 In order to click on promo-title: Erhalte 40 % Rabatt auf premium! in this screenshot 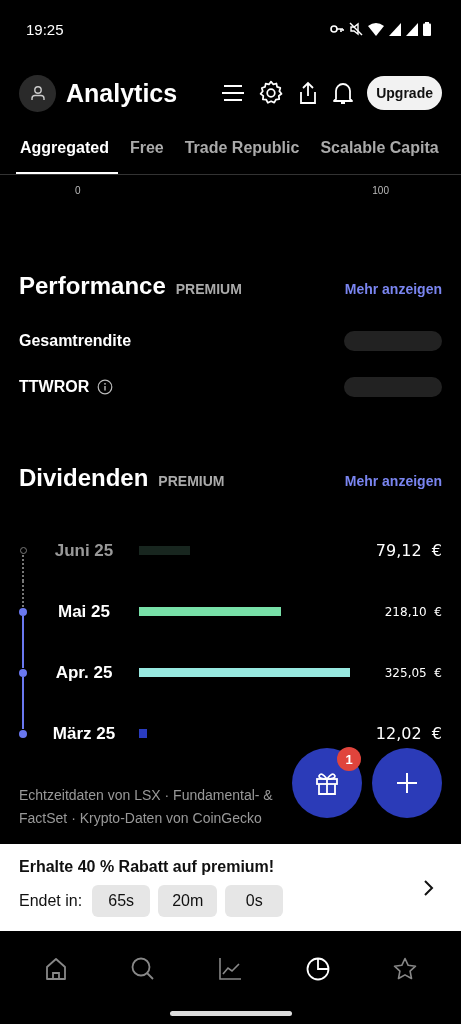, I will do `click(147, 867)`.